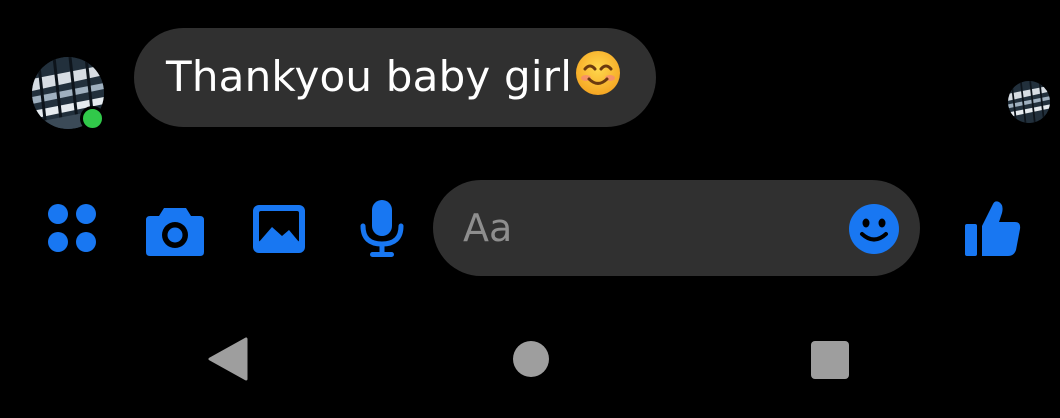 This screenshot has width=1060, height=418. I want to click on smiling-face-icon, so click(598, 78).